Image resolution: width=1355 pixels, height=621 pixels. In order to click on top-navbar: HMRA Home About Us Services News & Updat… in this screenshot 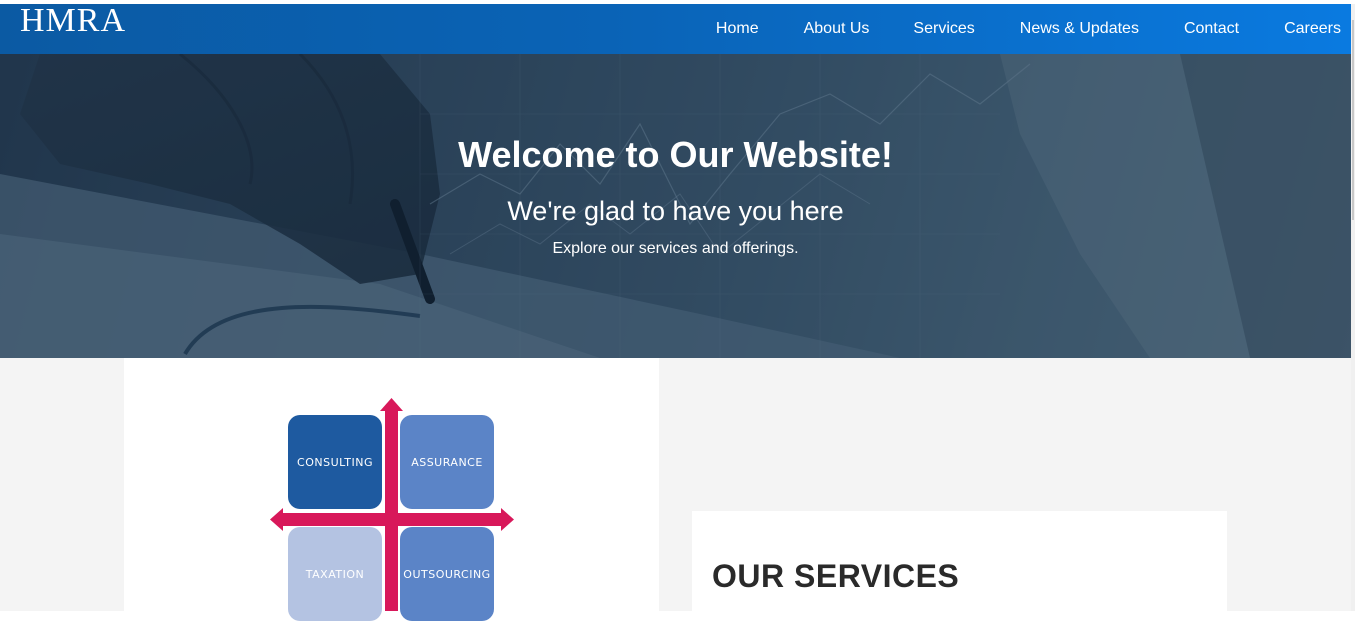, I will do `click(675, 29)`.